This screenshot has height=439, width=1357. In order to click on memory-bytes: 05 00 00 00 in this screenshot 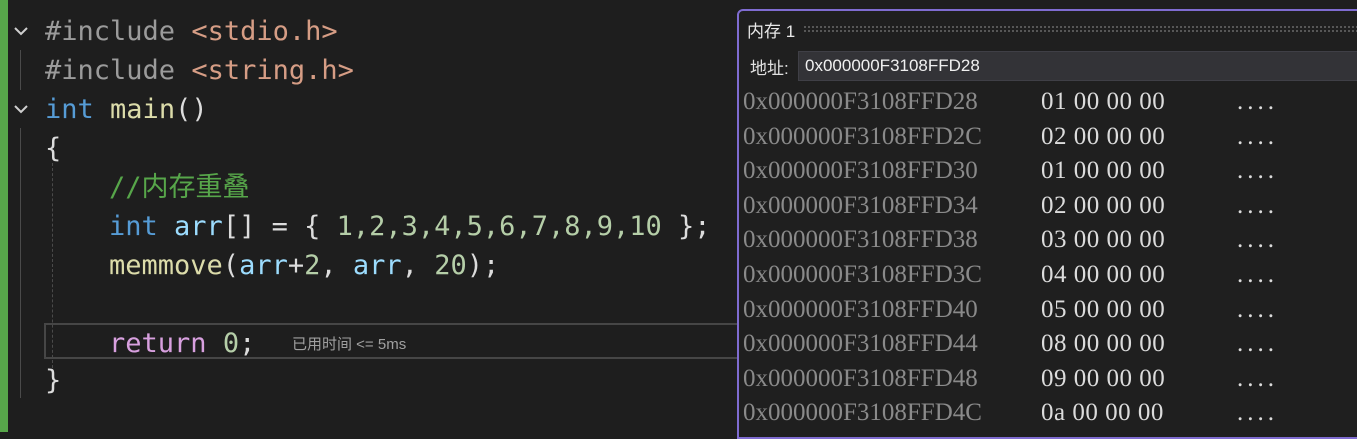, I will do `click(1139, 310)`.